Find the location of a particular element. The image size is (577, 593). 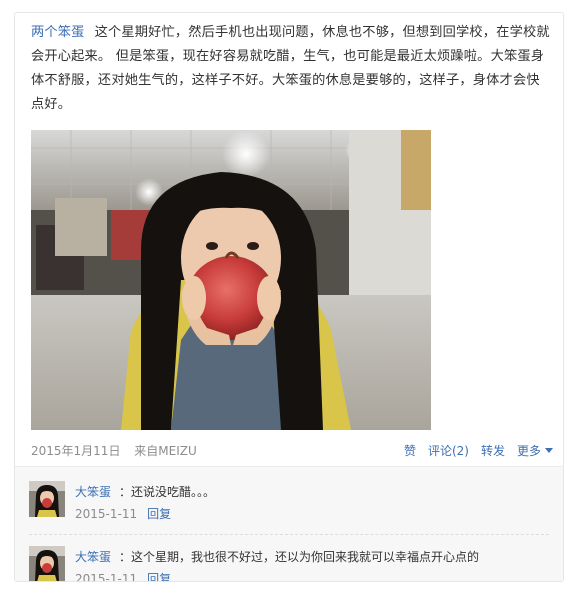

comment-divider is located at coordinates (289, 534).